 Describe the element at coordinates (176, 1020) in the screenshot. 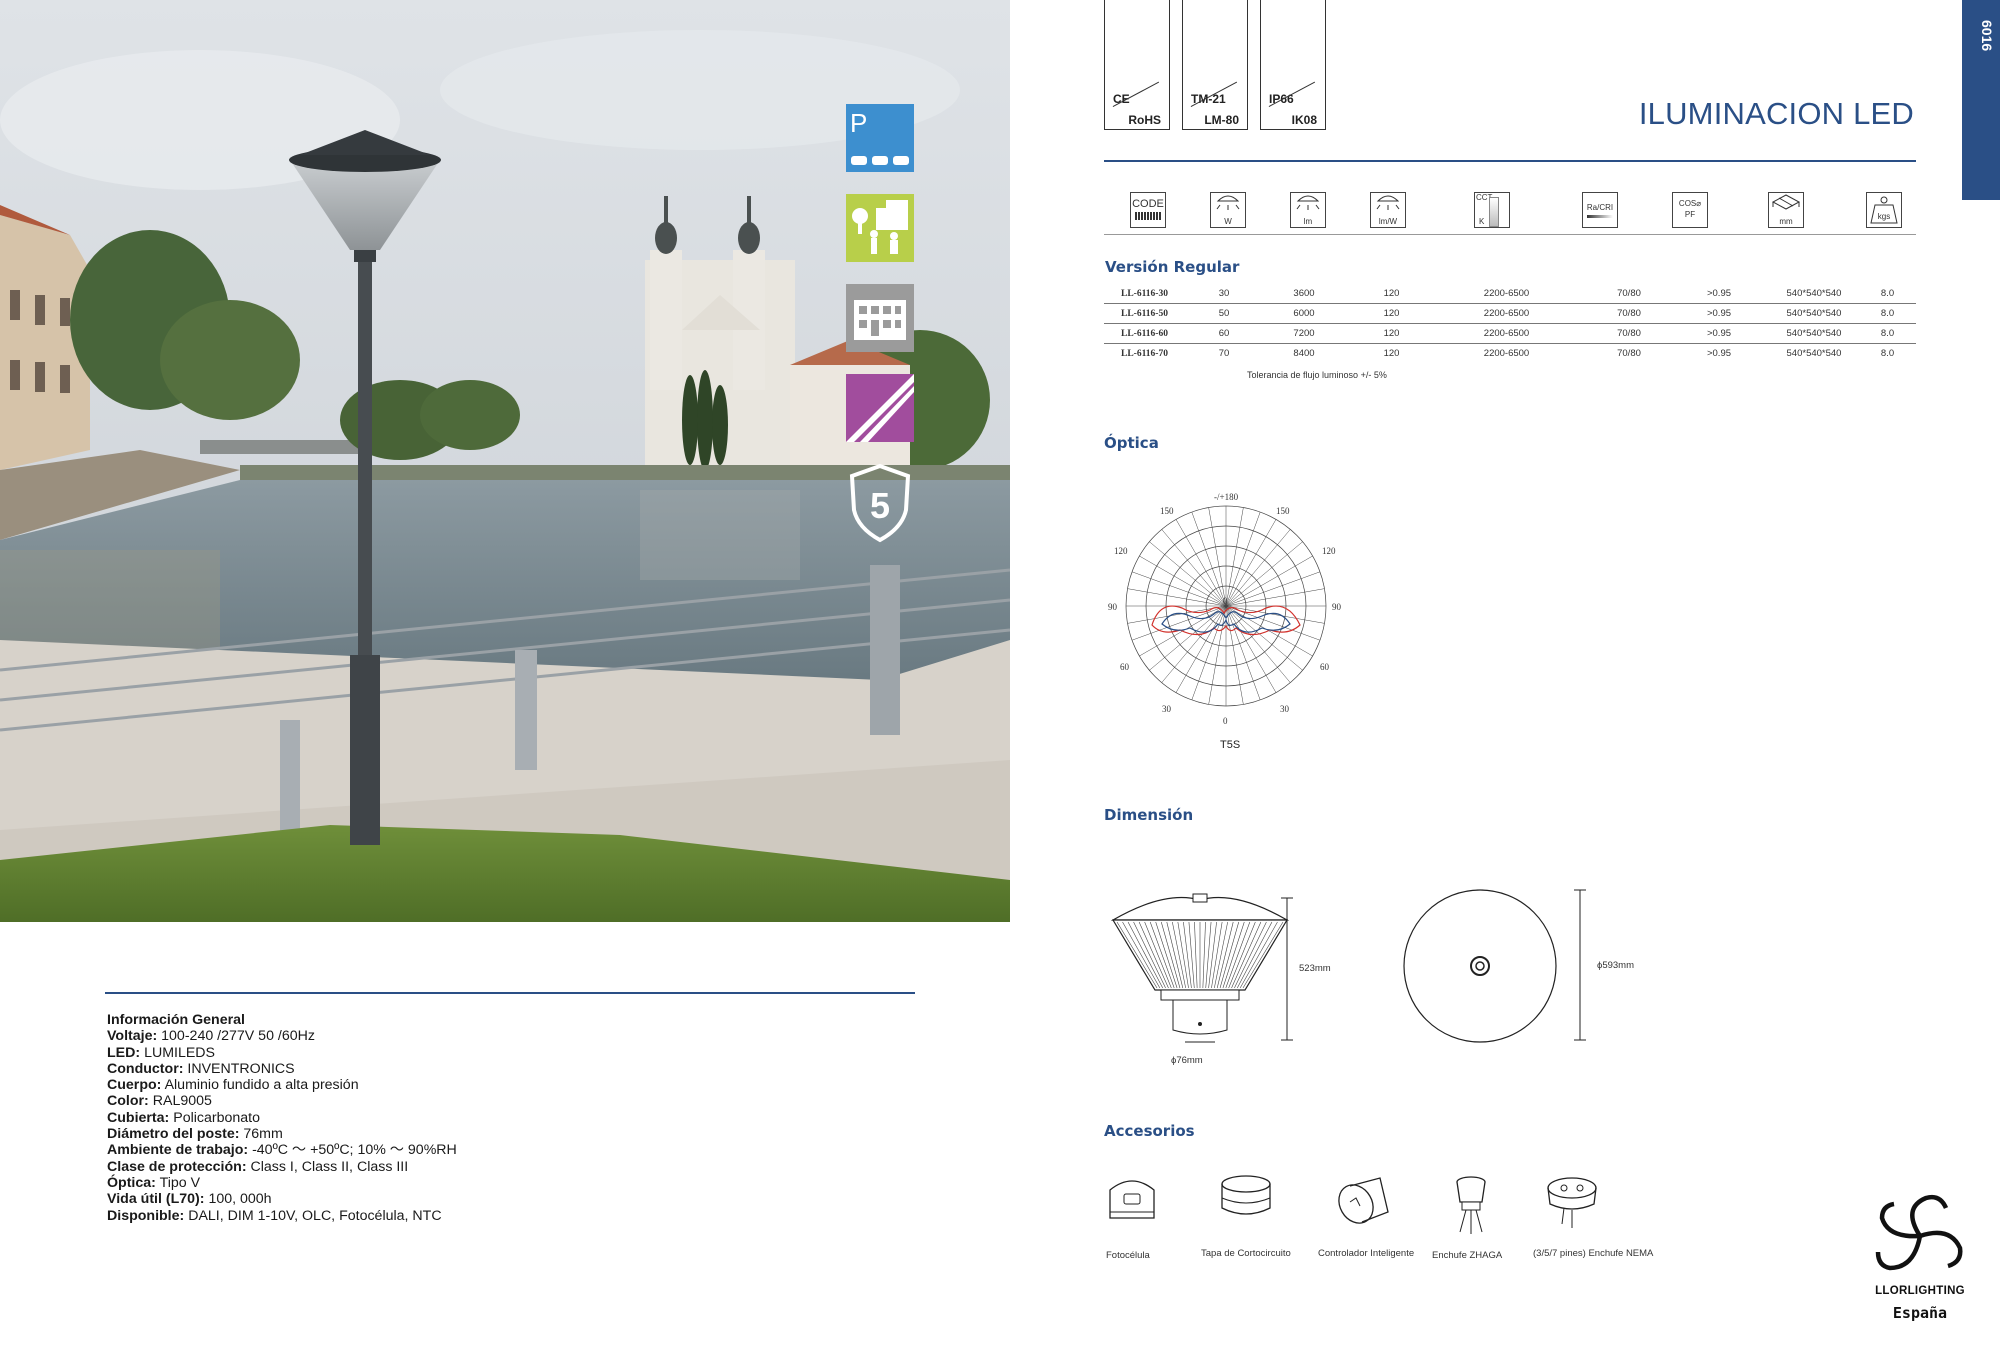

I see `general-info-heading: Información General` at that location.